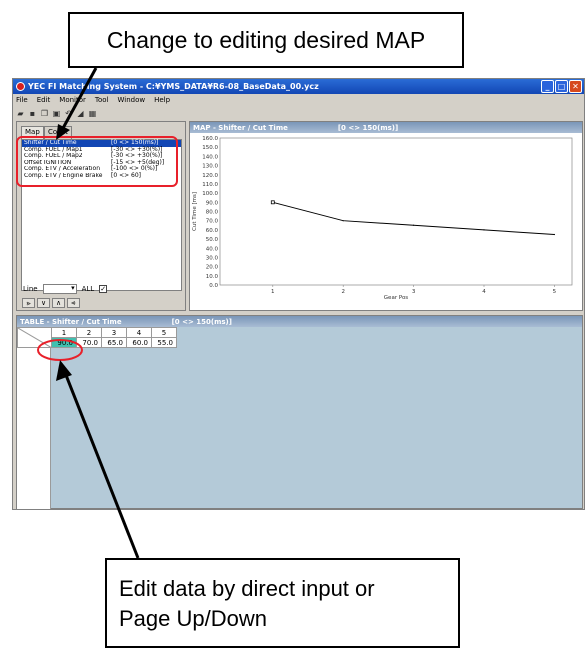  What do you see at coordinates (575, 86) in the screenshot?
I see `close-button: ✕` at bounding box center [575, 86].